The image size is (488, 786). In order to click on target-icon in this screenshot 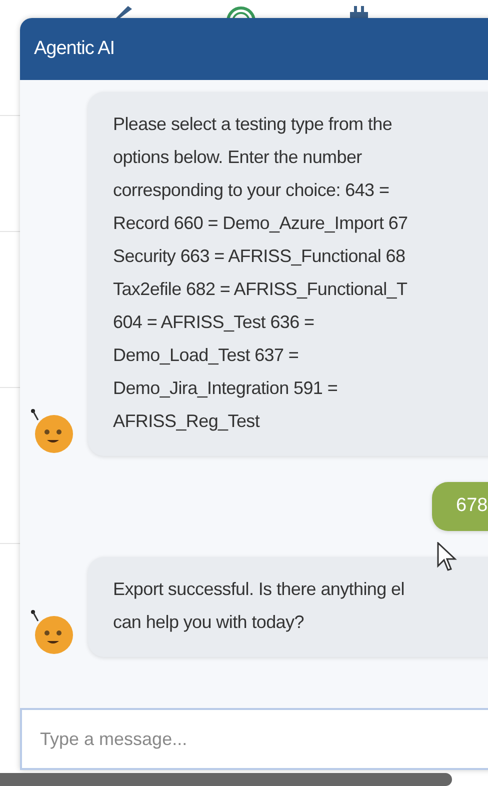, I will do `click(241, 12)`.